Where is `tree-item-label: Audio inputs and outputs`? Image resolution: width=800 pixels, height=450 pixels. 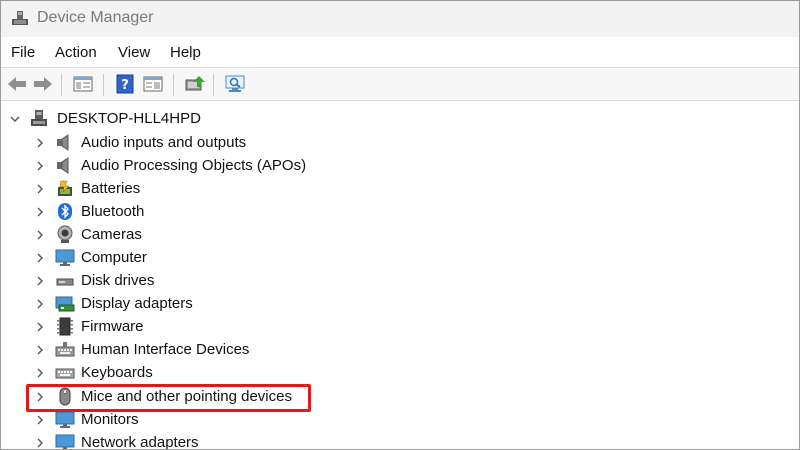
tree-item-label: Audio inputs and outputs is located at coordinates (164, 142).